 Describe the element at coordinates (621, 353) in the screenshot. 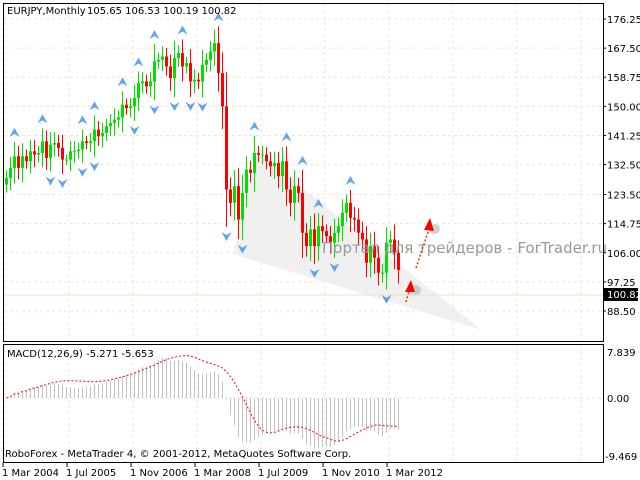

I see `macd-axis-top: 7.839` at that location.